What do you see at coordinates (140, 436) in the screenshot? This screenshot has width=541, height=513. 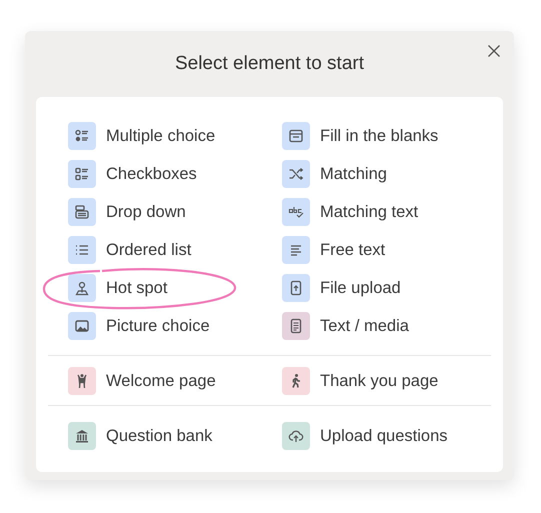 I see `element-option: Question bank` at bounding box center [140, 436].